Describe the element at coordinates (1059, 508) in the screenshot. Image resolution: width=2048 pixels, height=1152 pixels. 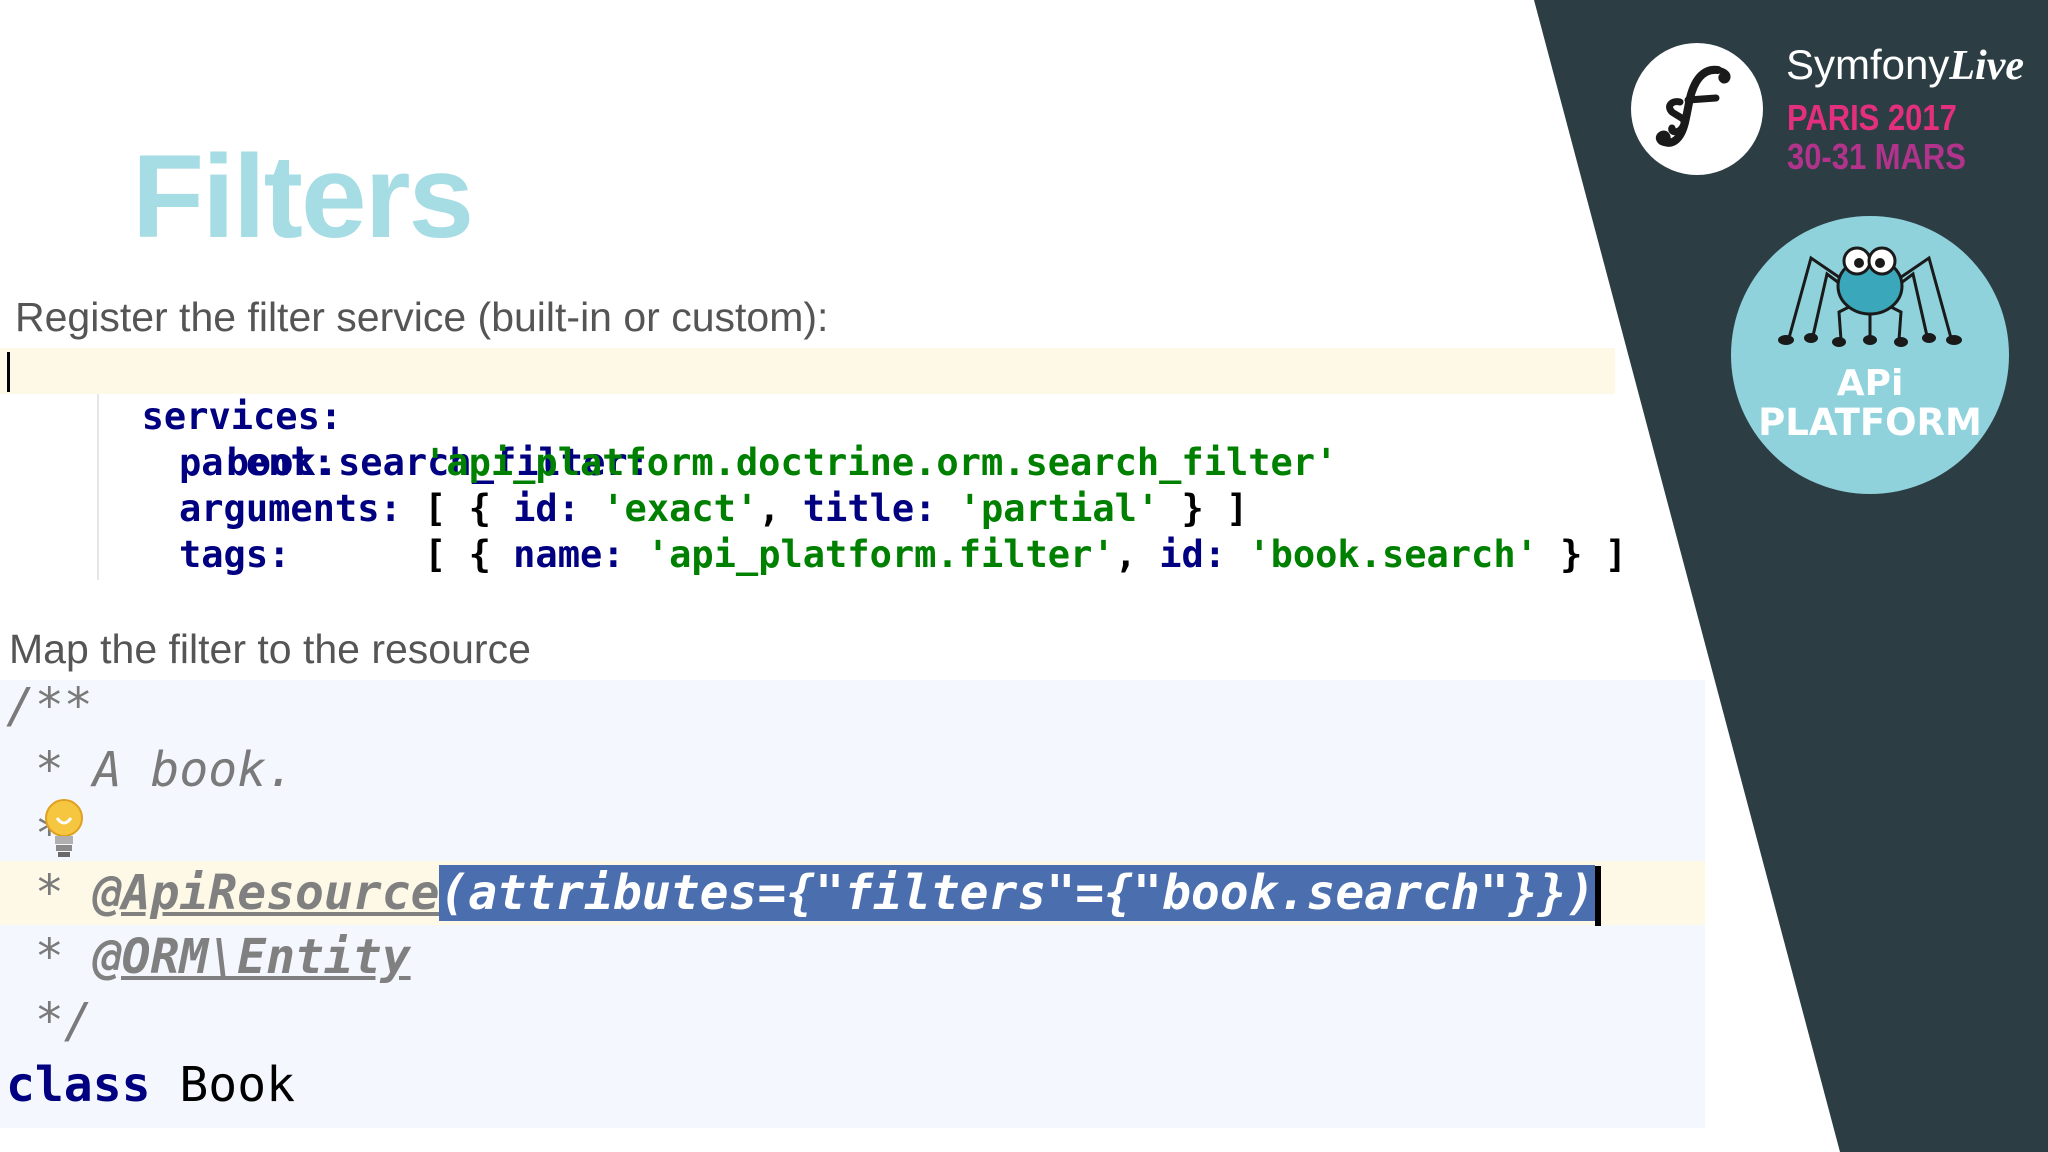
I see `yaml-partial-value: 'partial'` at that location.